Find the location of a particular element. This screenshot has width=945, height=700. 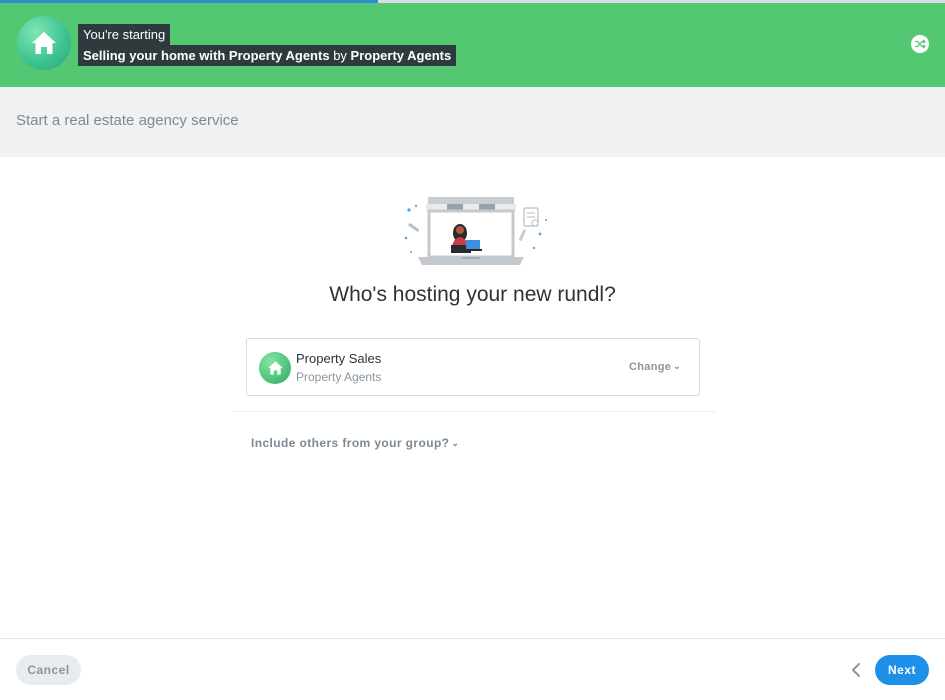

banner-starting-label: You're starting is located at coordinates (124, 34).